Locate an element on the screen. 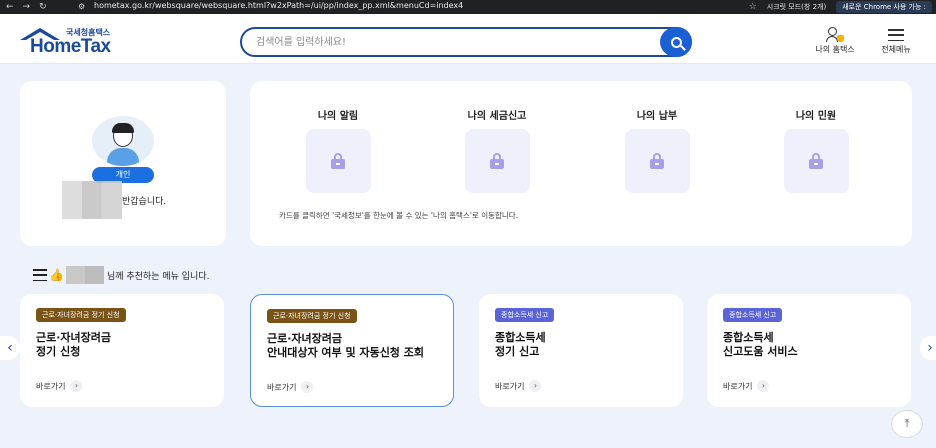 This screenshot has width=936, height=448. browser-right: ☆ 시크릿 모드(창 2개) 새로운 Chrome 사용 가능 : is located at coordinates (842, 7).